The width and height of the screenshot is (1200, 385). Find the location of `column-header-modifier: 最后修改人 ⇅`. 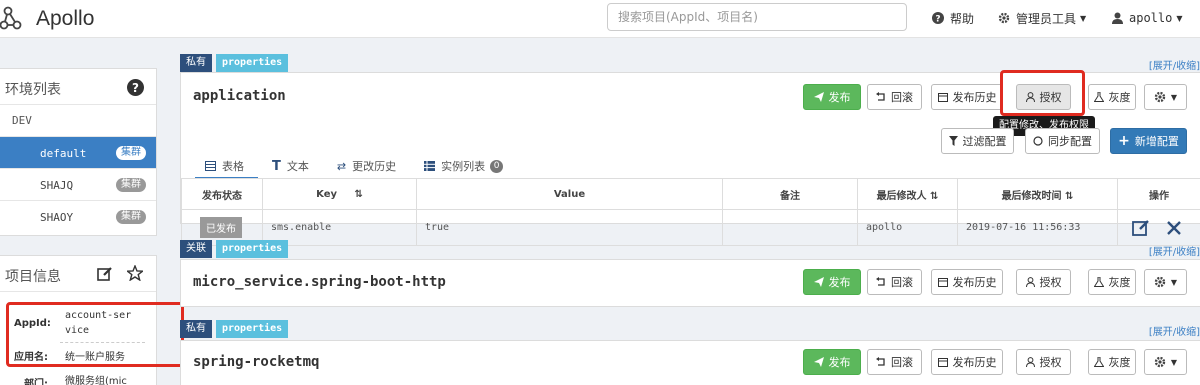

column-header-modifier: 最后修改人 ⇅ is located at coordinates (907, 194).